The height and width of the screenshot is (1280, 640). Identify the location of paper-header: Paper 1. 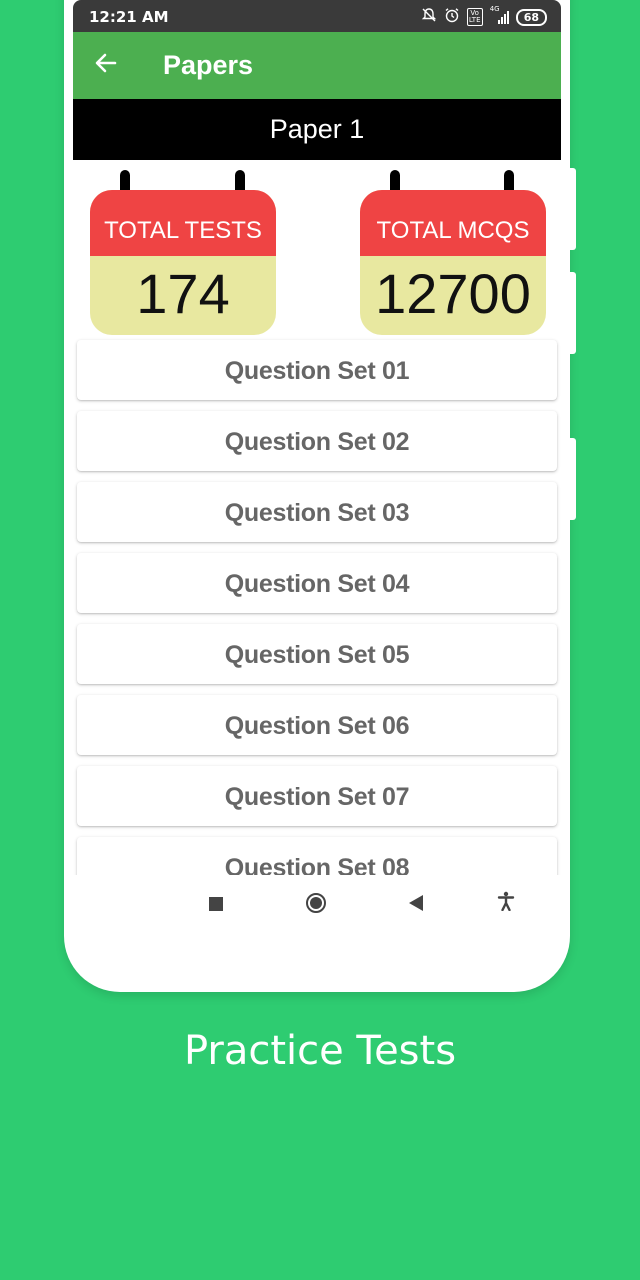
(317, 129).